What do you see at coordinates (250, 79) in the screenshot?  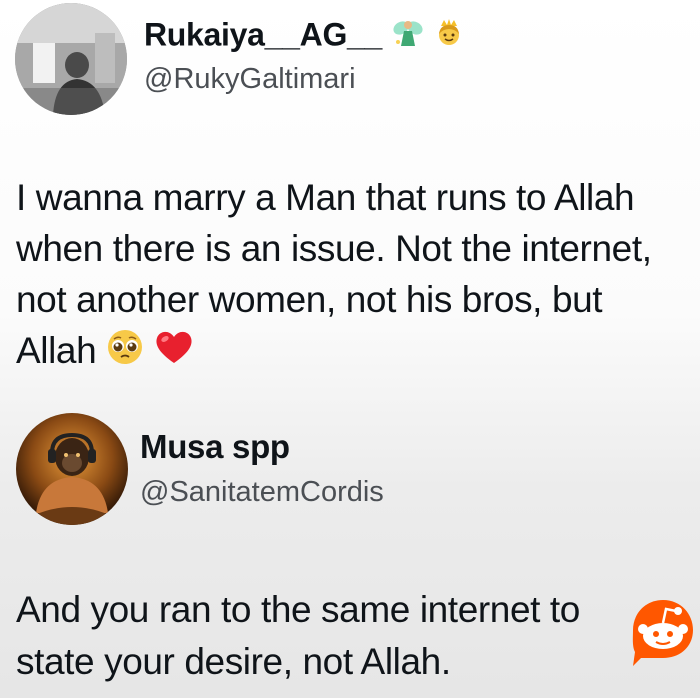 I see `handle-rukaiya: @RukyGaltimari` at bounding box center [250, 79].